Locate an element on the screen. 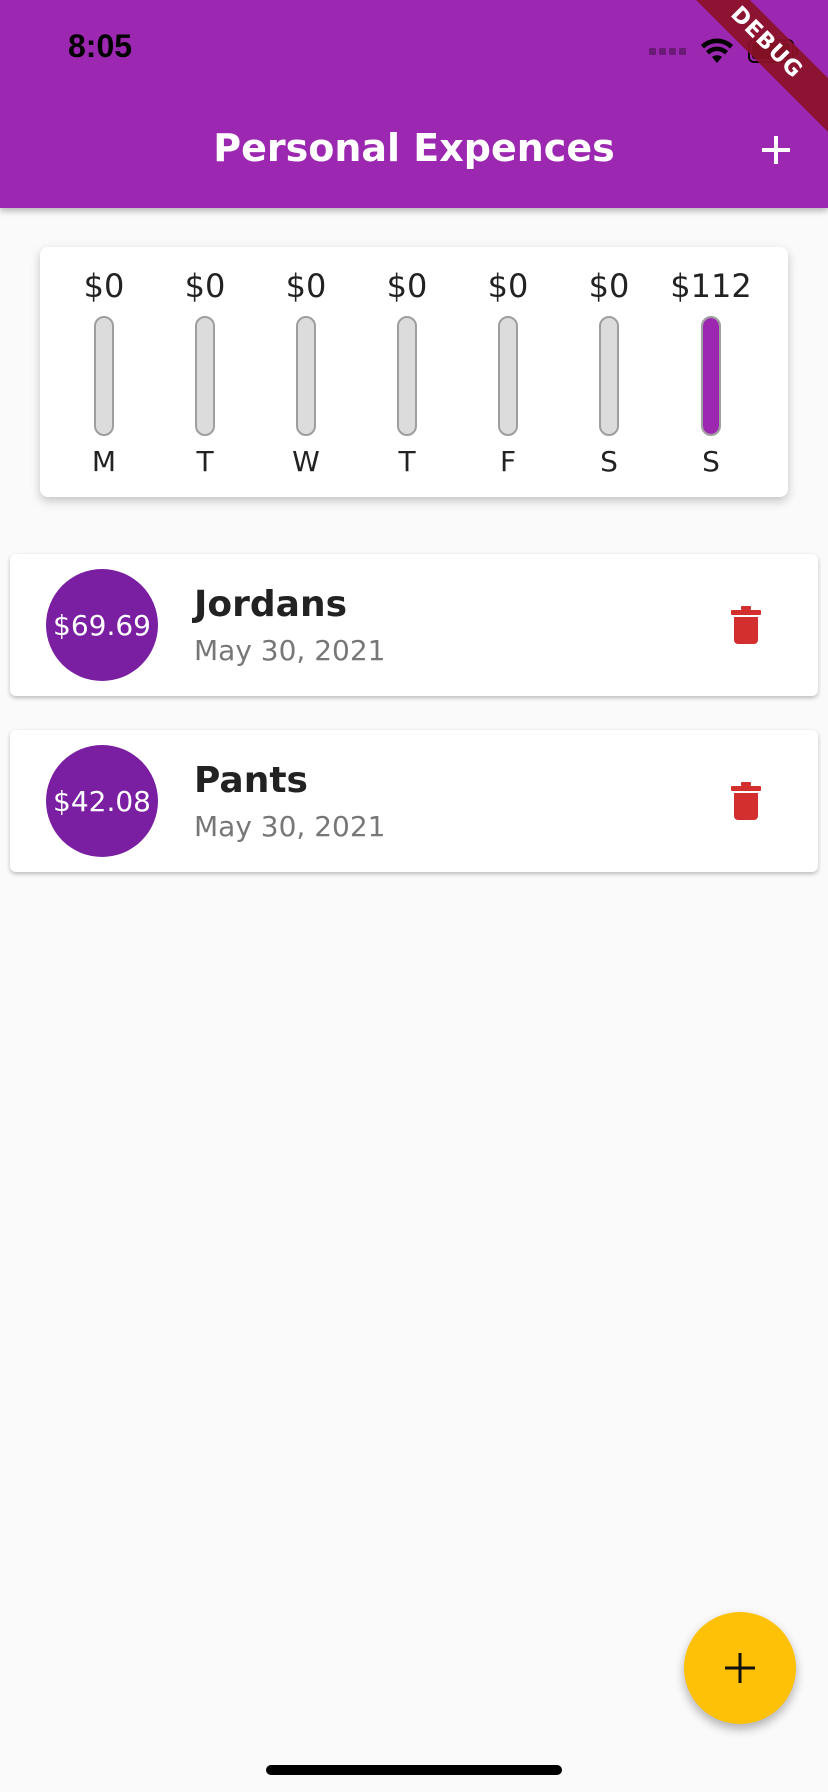 This screenshot has width=828, height=1792. chart-bar-column: $0 S is located at coordinates (609, 372).